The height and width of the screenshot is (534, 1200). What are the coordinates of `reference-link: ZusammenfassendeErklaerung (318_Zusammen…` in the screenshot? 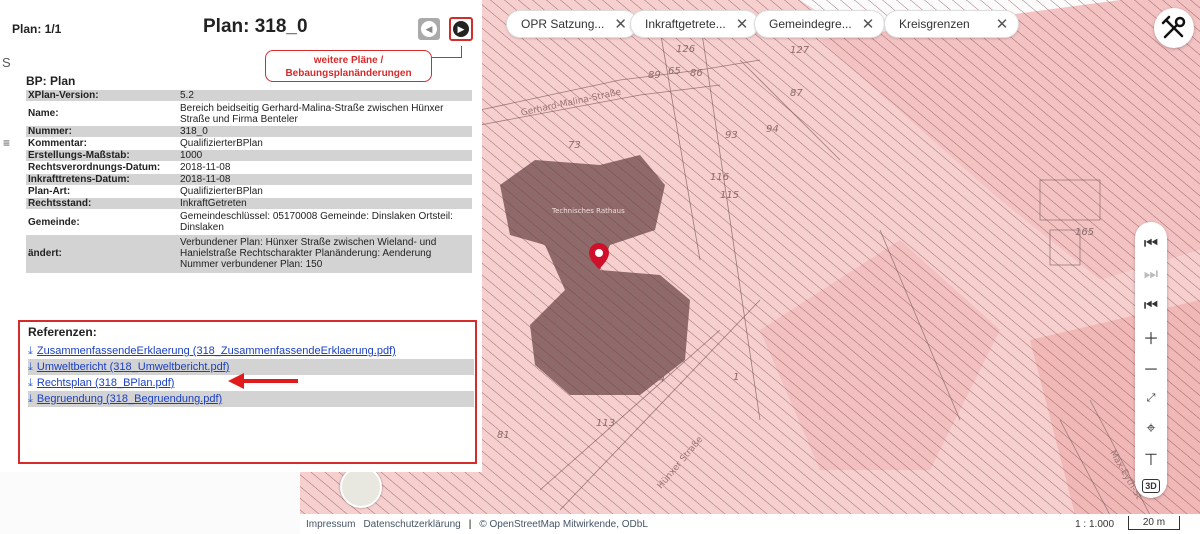 It's located at (216, 351).